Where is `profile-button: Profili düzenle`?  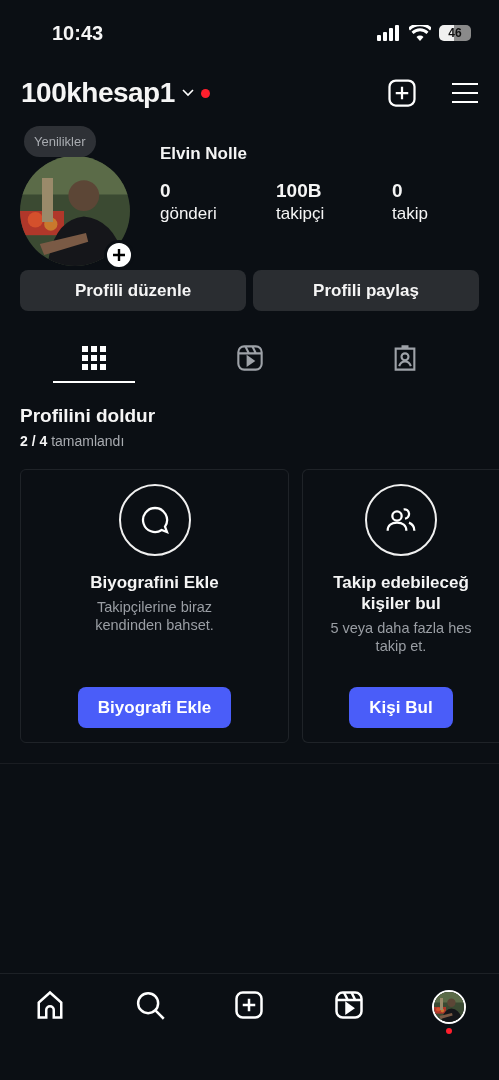 profile-button: Profili düzenle is located at coordinates (133, 290).